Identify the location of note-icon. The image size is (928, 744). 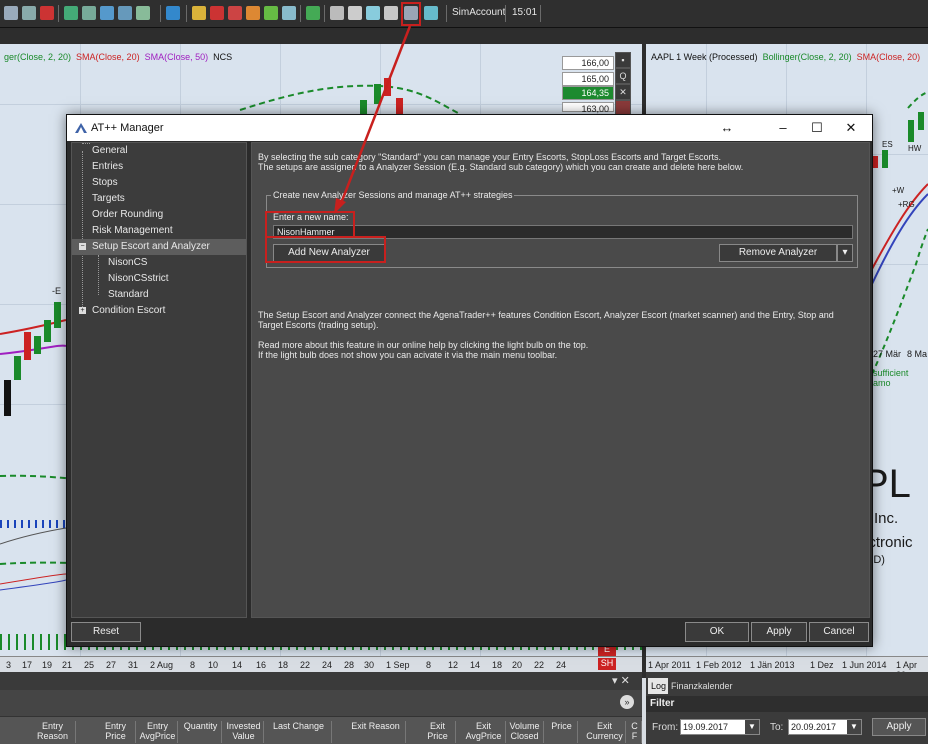
(199, 13).